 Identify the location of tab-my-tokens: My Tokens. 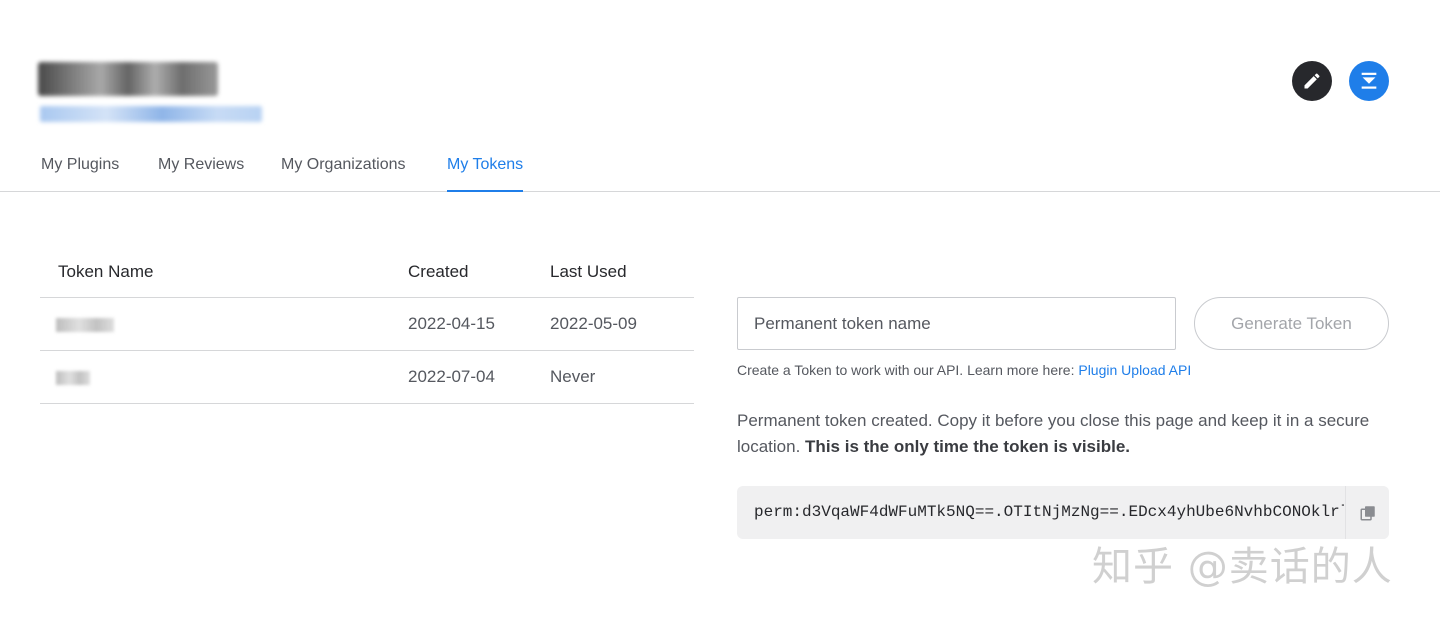
(485, 174).